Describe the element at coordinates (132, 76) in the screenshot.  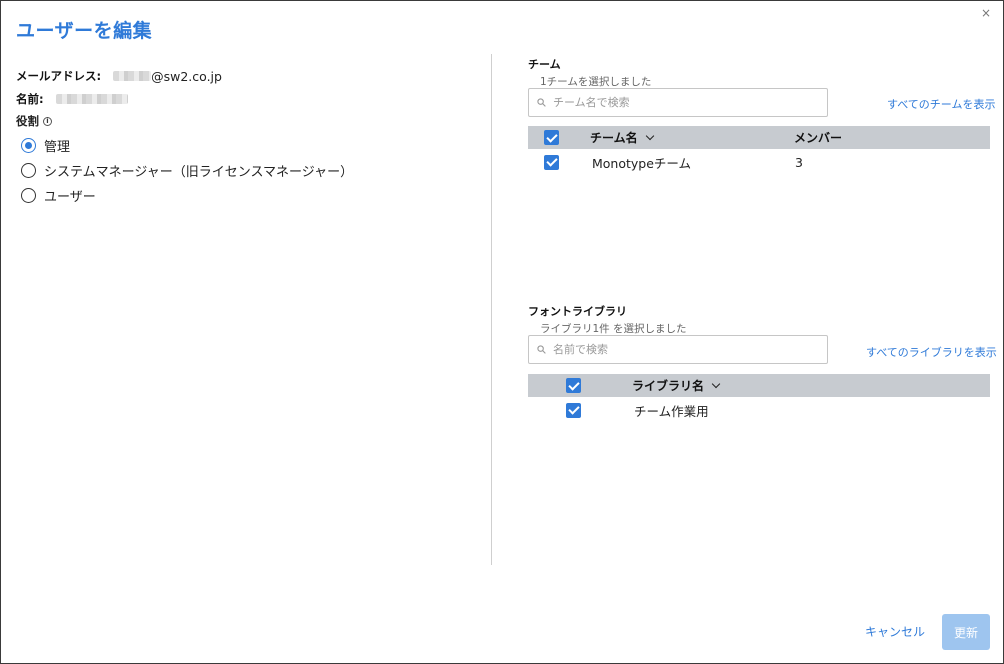
I see `redacted-email-local` at that location.